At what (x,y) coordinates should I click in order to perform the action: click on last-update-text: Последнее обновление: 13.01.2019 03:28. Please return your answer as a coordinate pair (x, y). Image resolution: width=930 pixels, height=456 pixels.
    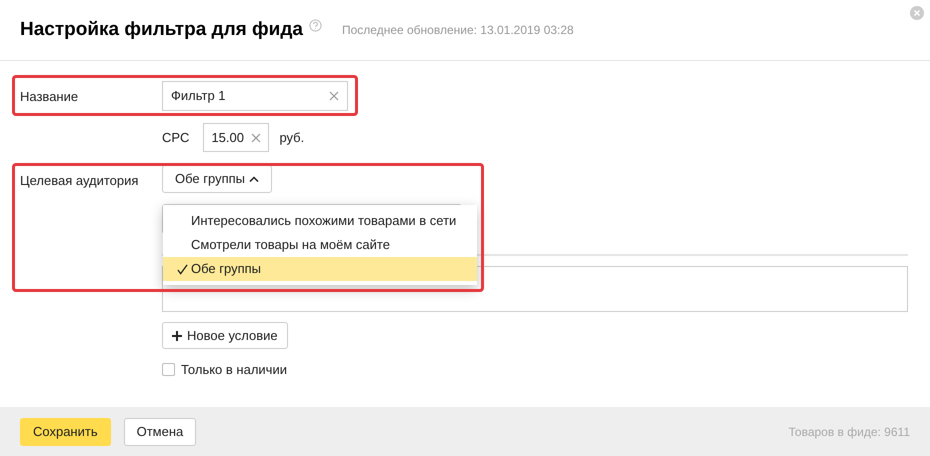
    Looking at the image, I should click on (458, 30).